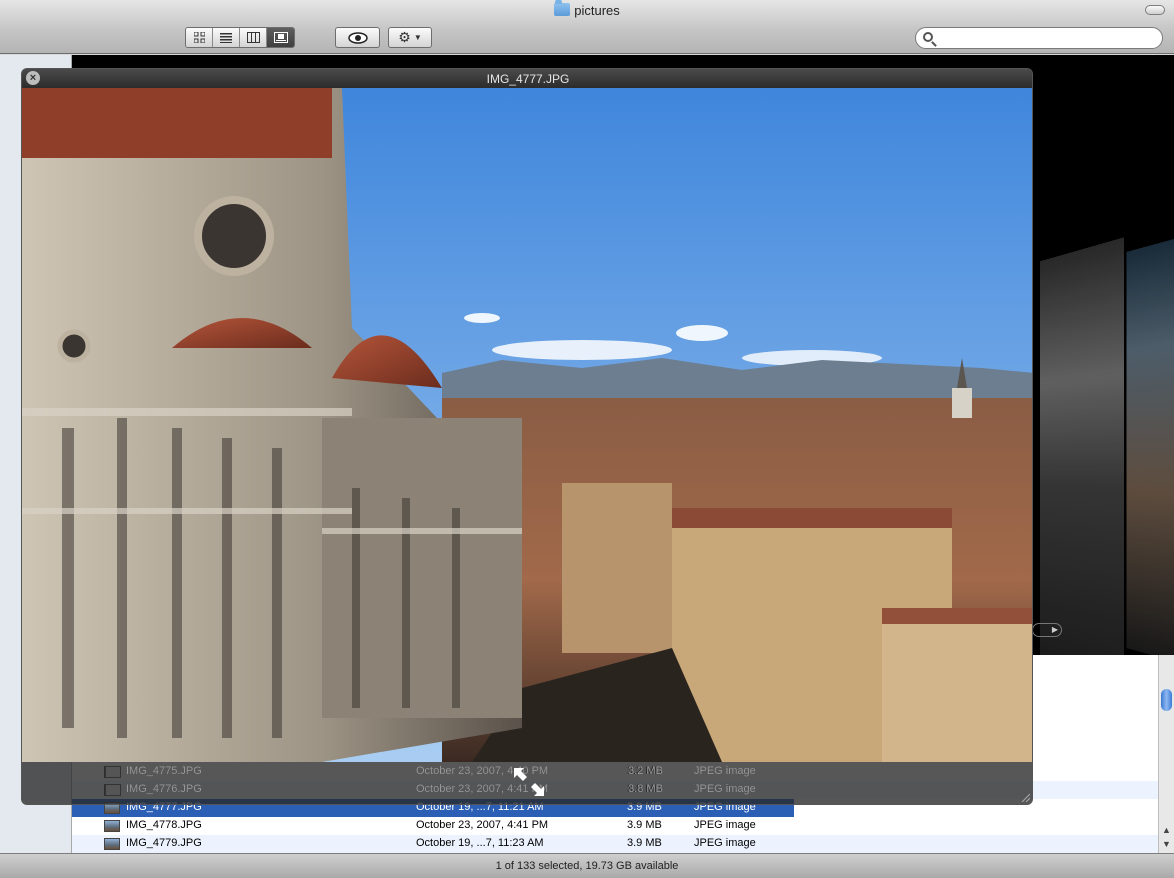 Image resolution: width=1174 pixels, height=878 pixels. I want to click on search-field, so click(1039, 38).